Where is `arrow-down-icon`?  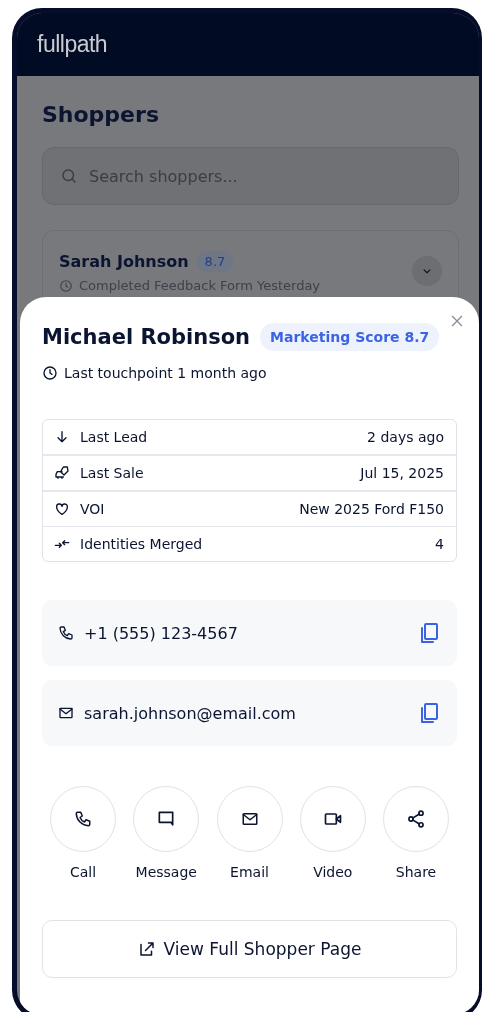
arrow-down-icon is located at coordinates (62, 437).